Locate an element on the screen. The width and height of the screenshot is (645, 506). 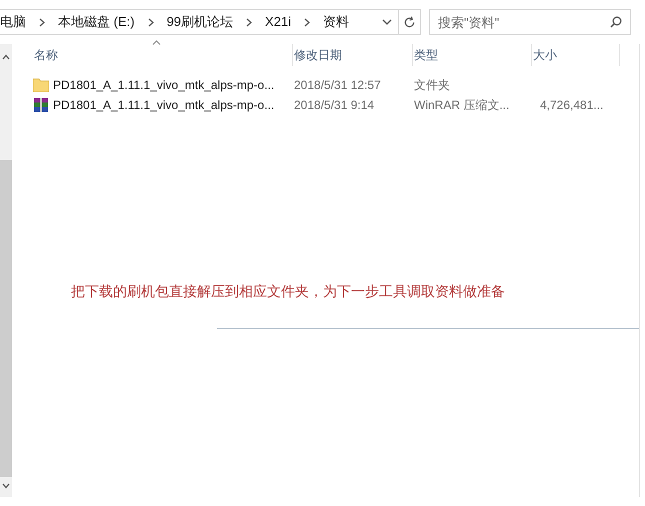
breadcrumb-item: X21i is located at coordinates (278, 22).